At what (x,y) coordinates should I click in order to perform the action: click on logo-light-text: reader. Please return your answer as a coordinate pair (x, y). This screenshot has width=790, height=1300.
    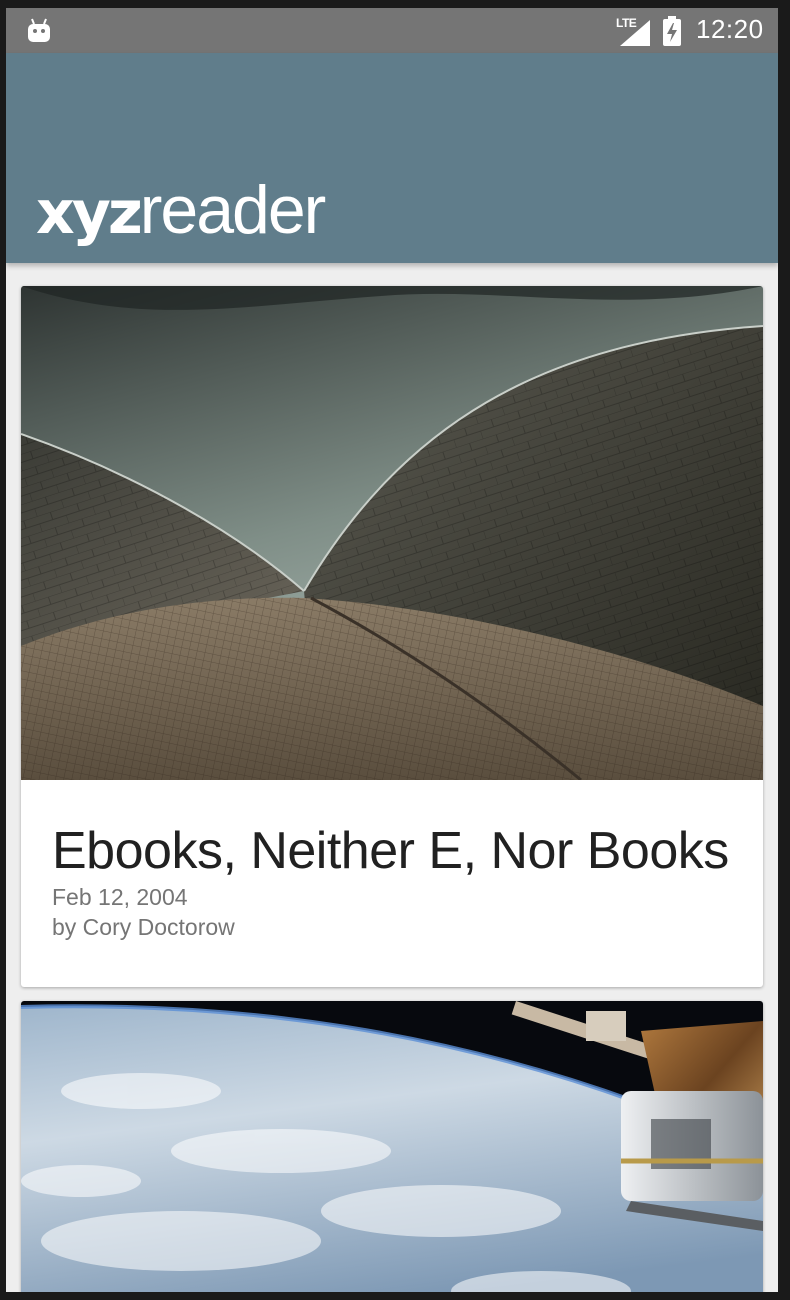
    Looking at the image, I should click on (233, 210).